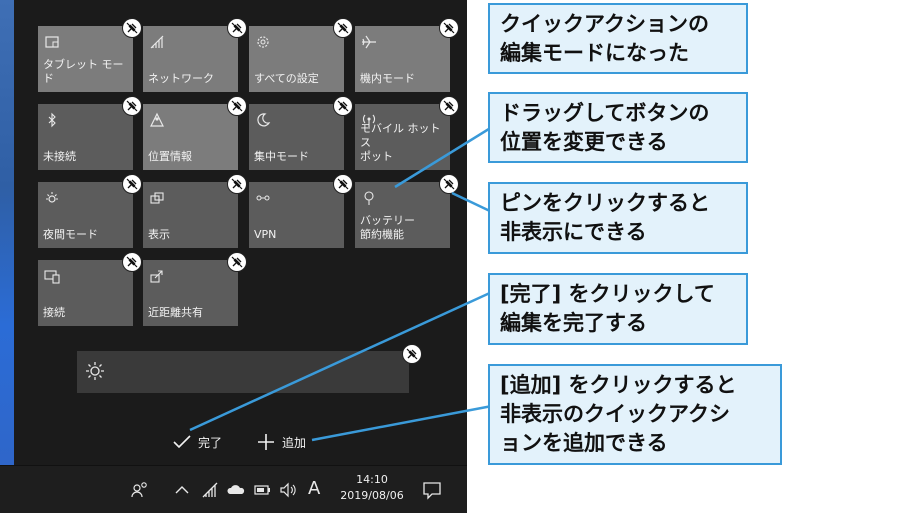 This screenshot has height=513, width=902. Describe the element at coordinates (341, 361) in the screenshot. I see `arrow-done` at that location.